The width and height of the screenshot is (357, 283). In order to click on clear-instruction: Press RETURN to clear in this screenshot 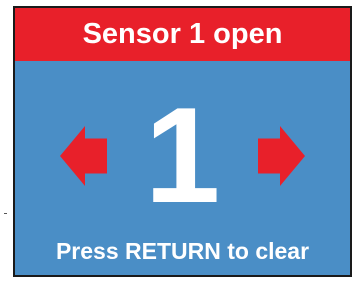, I will do `click(182, 251)`.